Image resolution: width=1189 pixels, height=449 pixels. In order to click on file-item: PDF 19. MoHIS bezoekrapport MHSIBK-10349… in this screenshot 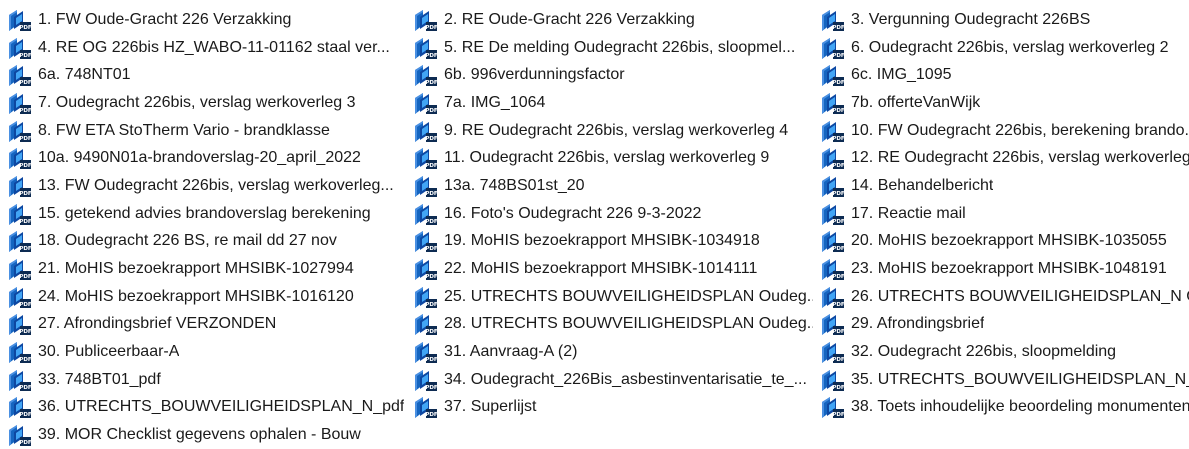, I will do `click(609, 242)`.